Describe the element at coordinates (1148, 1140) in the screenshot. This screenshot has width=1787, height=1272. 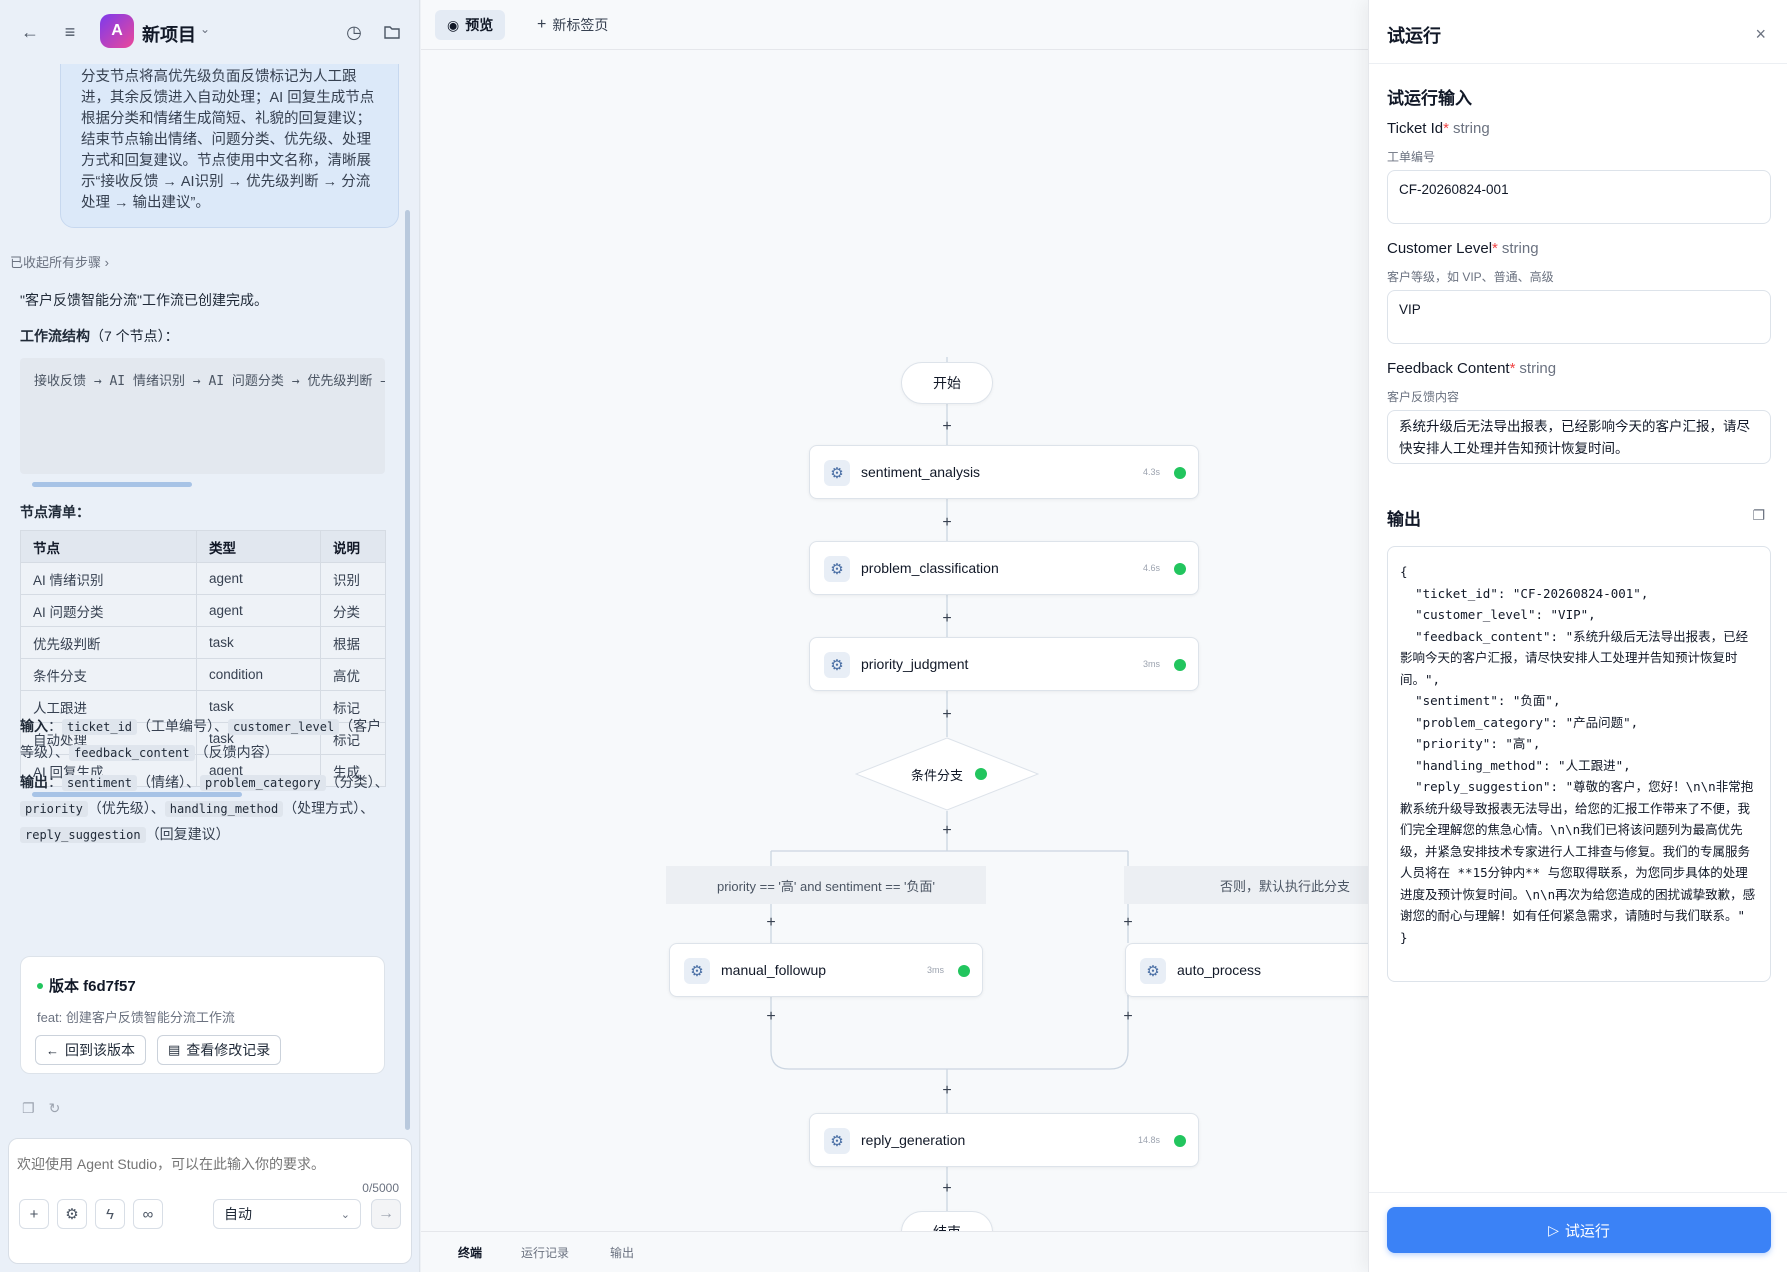
I see `node-duration: 14.8s` at that location.